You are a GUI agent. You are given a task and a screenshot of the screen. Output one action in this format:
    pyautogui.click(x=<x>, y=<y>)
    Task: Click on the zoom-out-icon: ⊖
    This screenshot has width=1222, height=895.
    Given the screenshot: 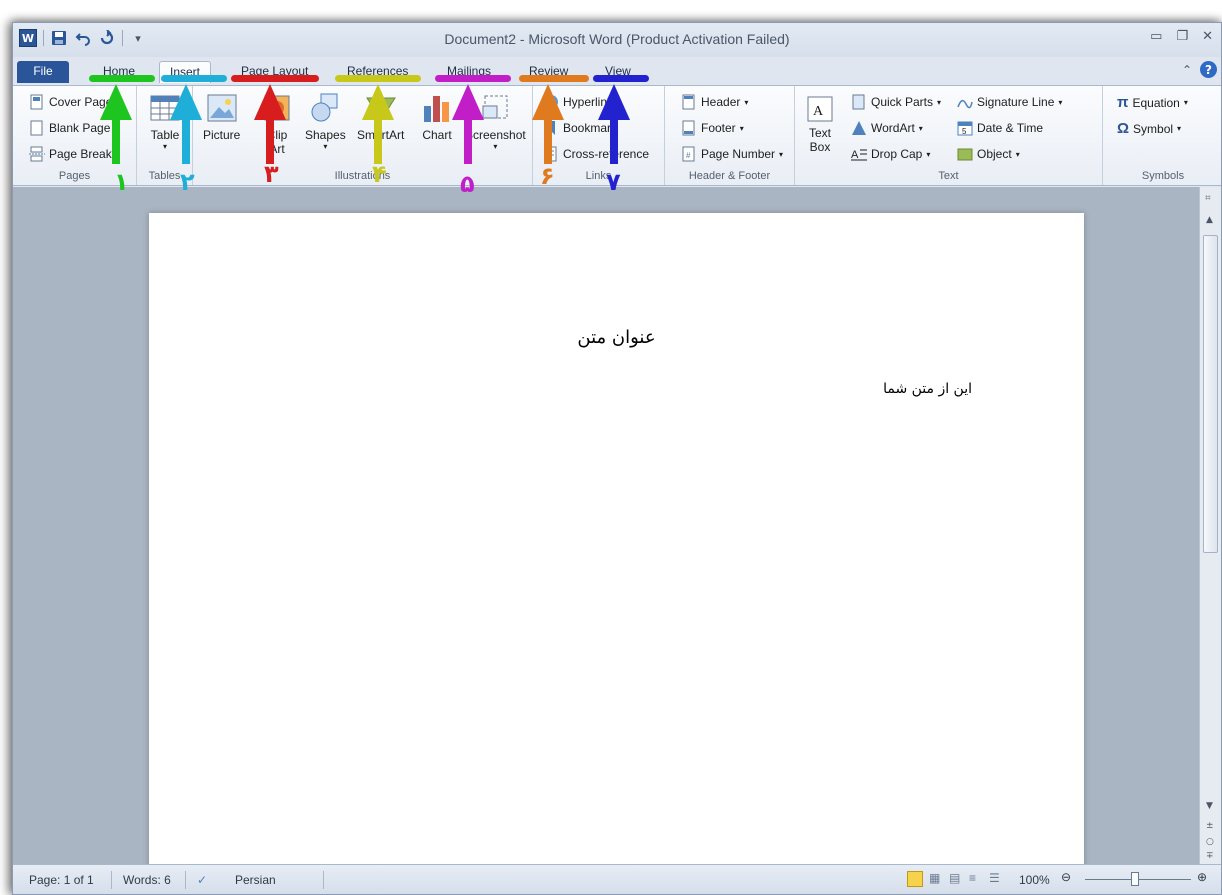 What is the action you would take?
    pyautogui.click(x=1066, y=877)
    